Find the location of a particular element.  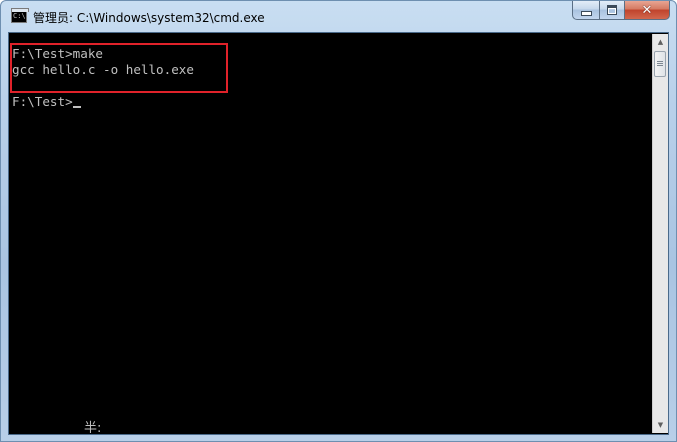

cmd-icon-label: C:\ is located at coordinates (19, 16).